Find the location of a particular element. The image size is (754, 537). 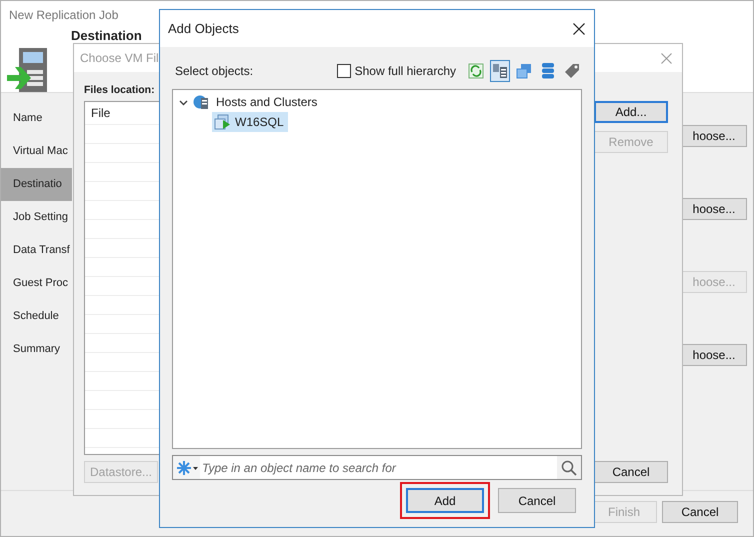

server-list-icon is located at coordinates (500, 71).